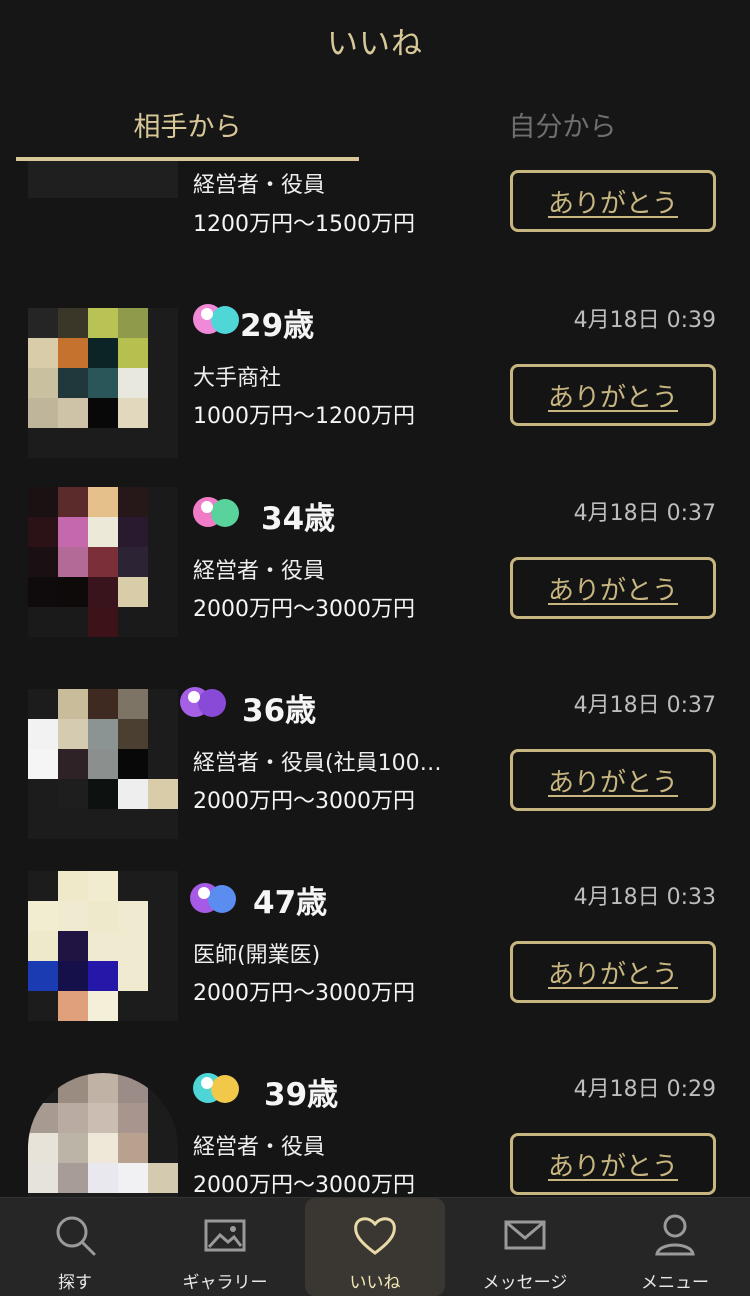  I want to click on tab-label: メッセージ, so click(525, 1283).